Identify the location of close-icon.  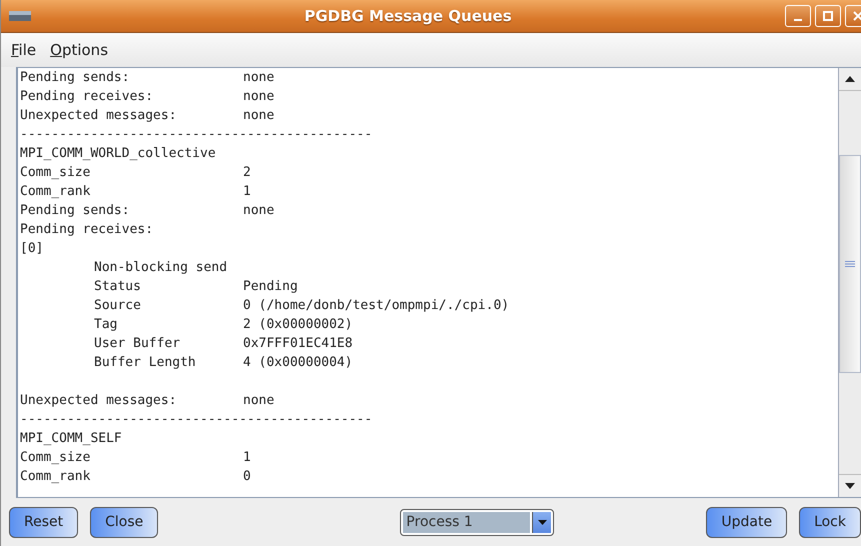
(856, 16).